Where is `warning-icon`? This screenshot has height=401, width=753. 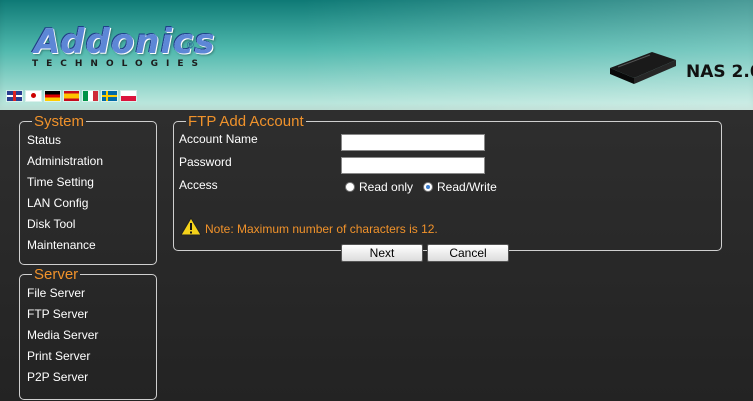
warning-icon is located at coordinates (191, 226).